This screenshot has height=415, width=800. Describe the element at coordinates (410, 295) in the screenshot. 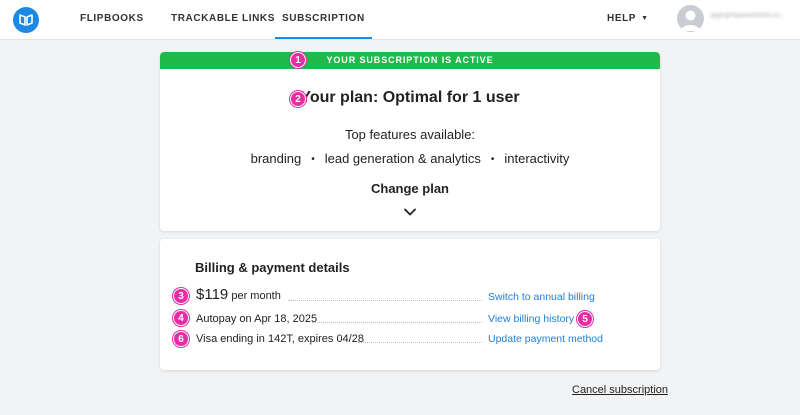

I see `billing-row-price: $119 per month Switch to annual billing` at that location.